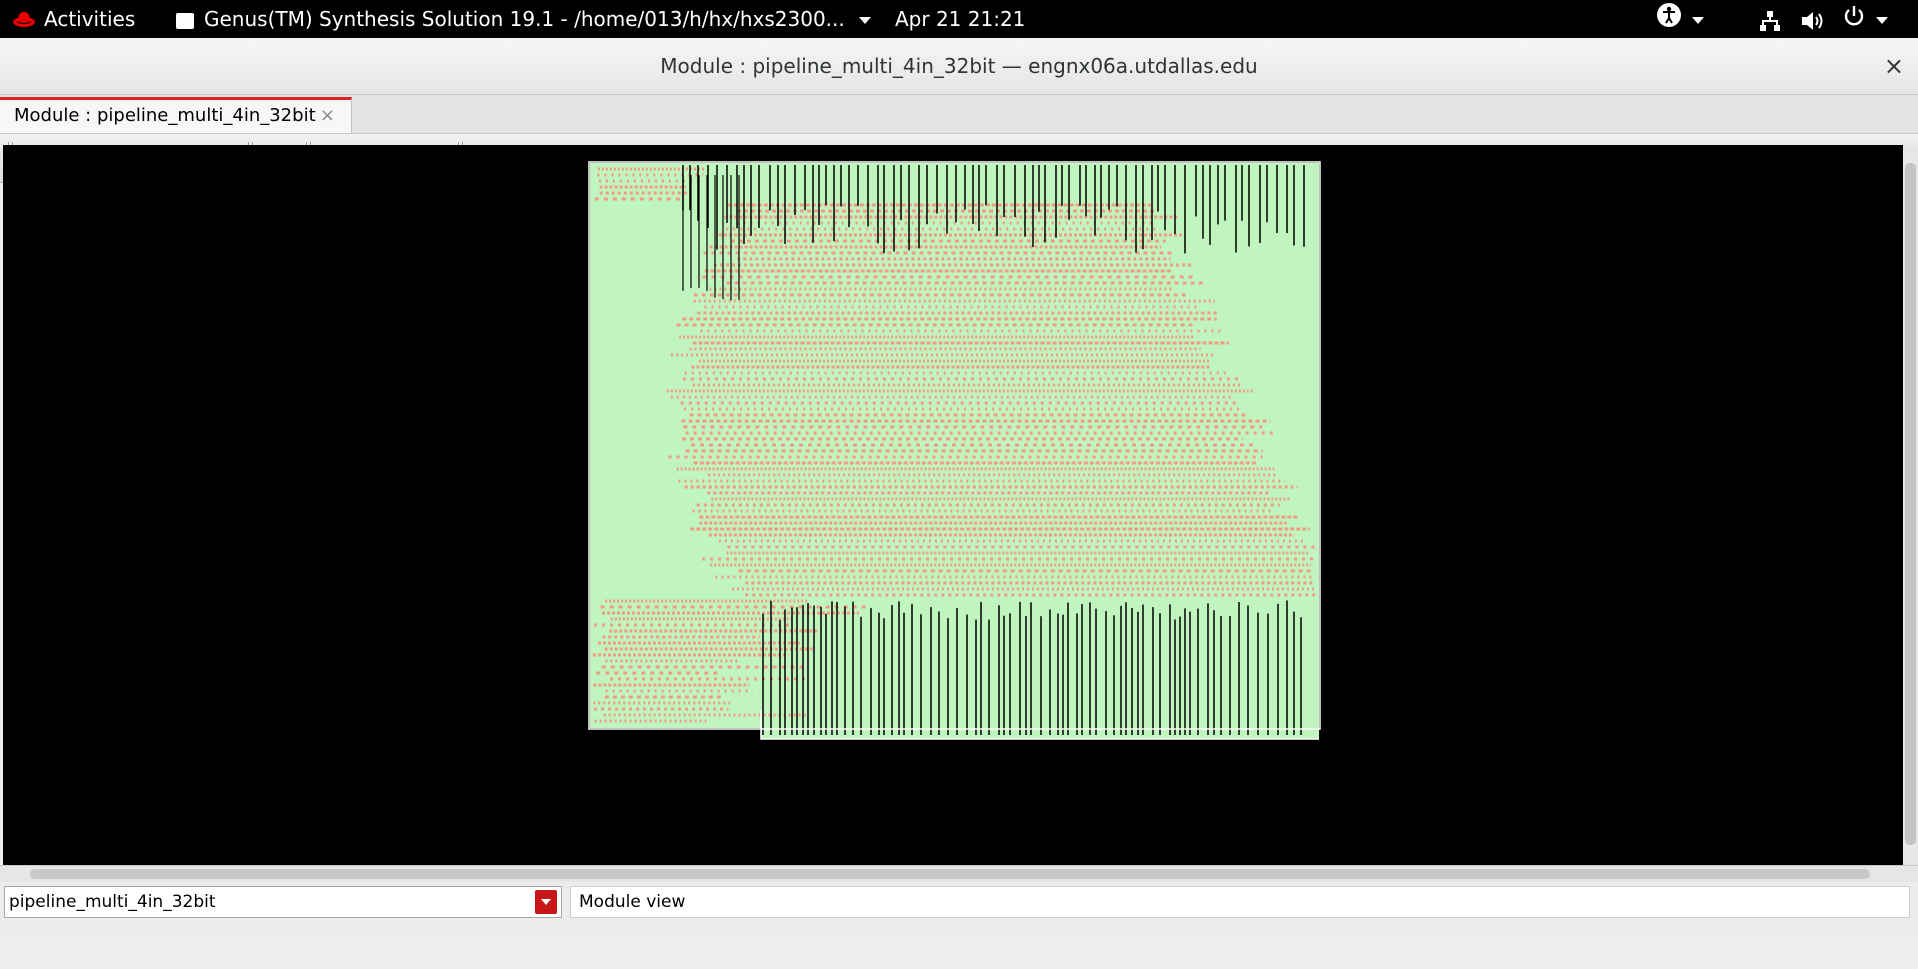 The width and height of the screenshot is (1918, 969). What do you see at coordinates (327, 116) in the screenshot?
I see `tab-close-button: ×` at bounding box center [327, 116].